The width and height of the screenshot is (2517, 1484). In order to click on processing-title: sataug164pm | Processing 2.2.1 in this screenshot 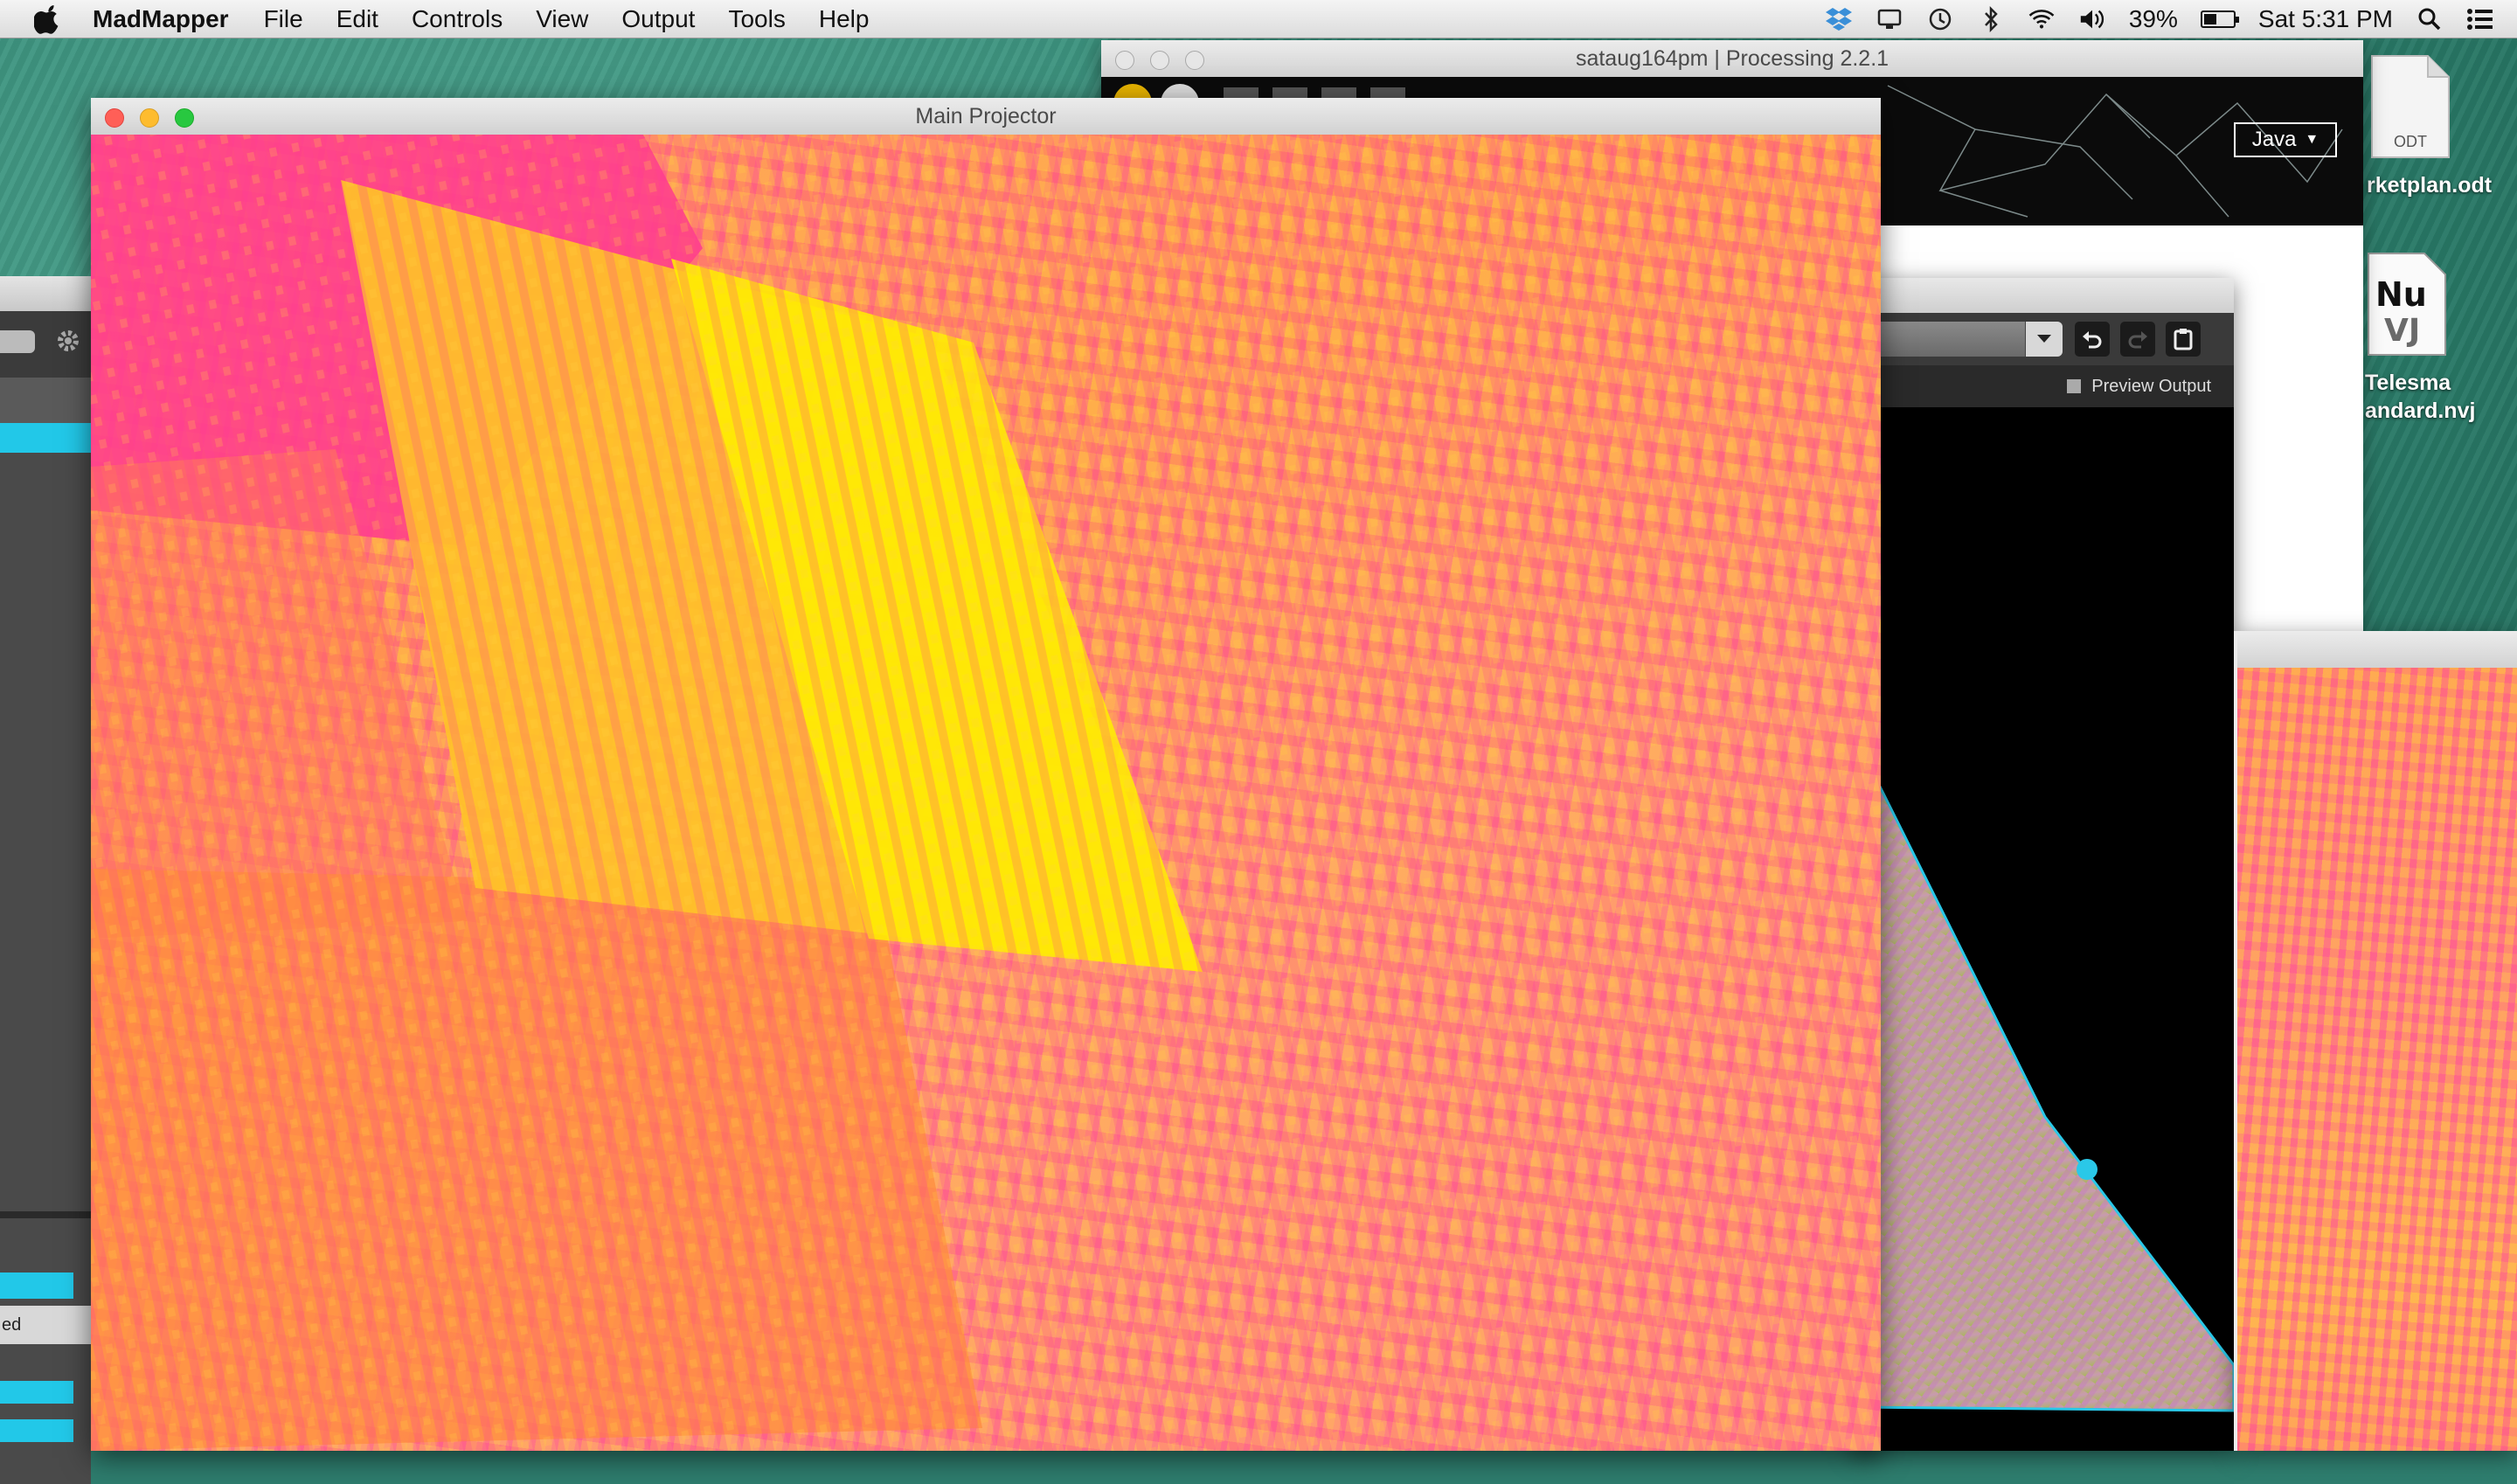, I will do `click(1732, 58)`.